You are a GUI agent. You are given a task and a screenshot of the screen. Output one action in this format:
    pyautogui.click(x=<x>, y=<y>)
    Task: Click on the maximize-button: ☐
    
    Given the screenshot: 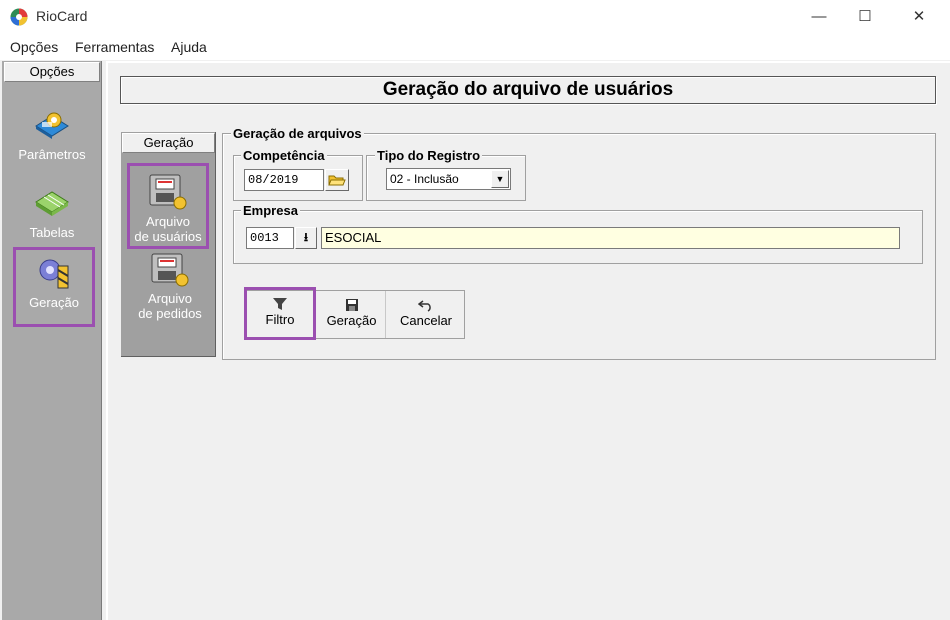 What is the action you would take?
    pyautogui.click(x=865, y=16)
    